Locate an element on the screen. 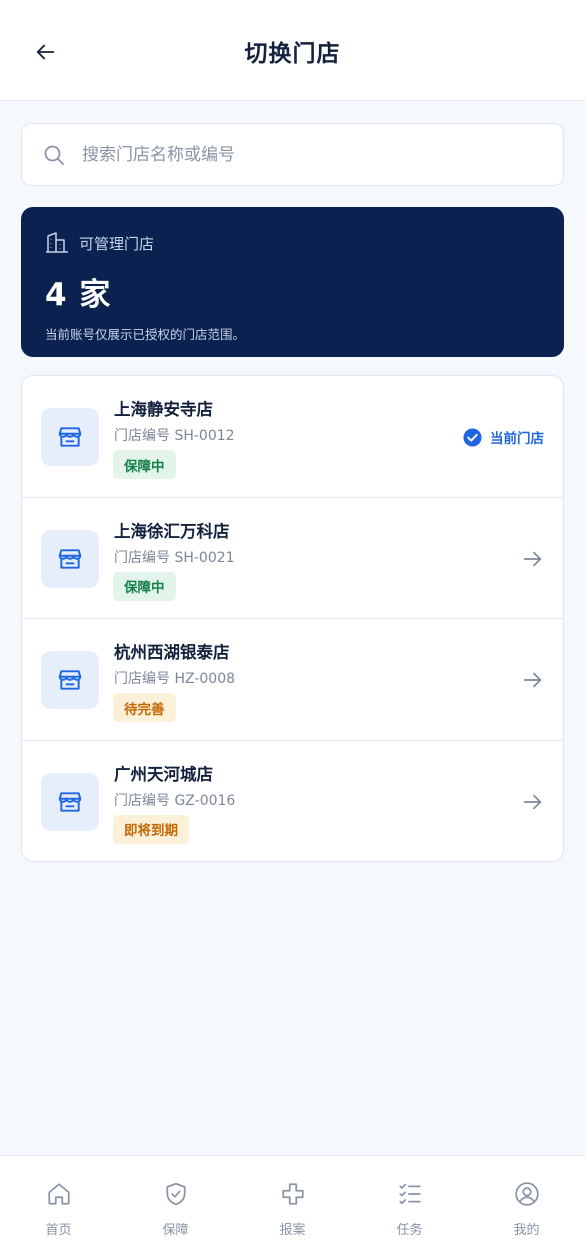 Image resolution: width=585 pixels, height=1257 pixels. store-name: 杭州西湖银泰店 is located at coordinates (172, 652).